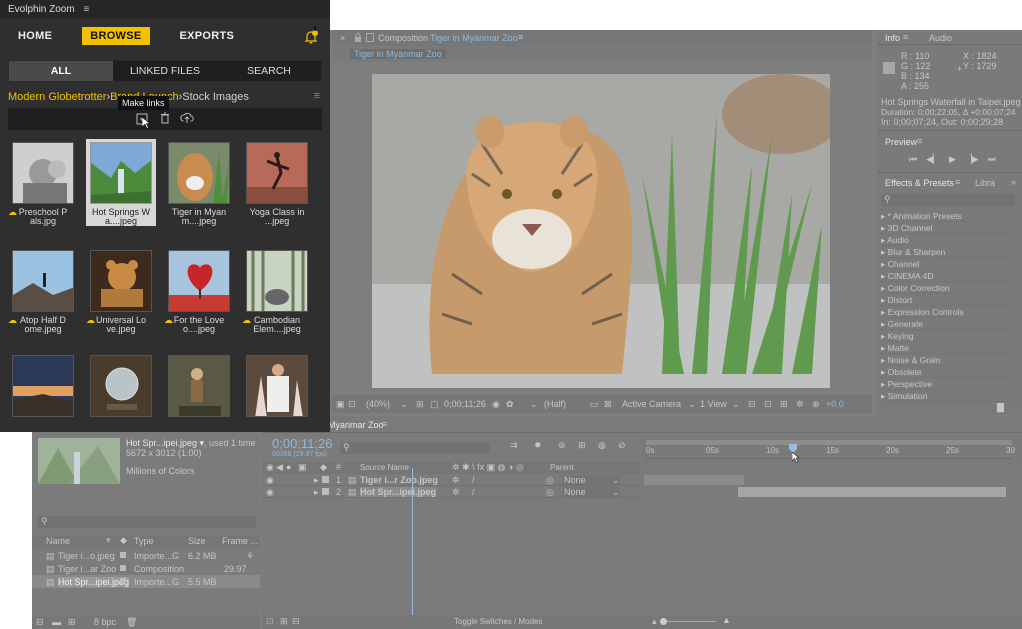 The width and height of the screenshot is (1022, 629). What do you see at coordinates (829, 442) in the screenshot?
I see `work-area-bar` at bounding box center [829, 442].